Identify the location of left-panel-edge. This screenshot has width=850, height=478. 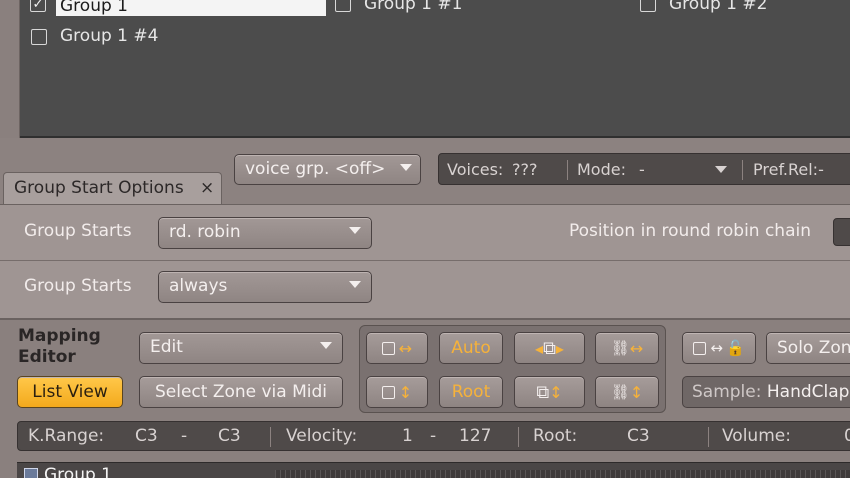
(10, 75).